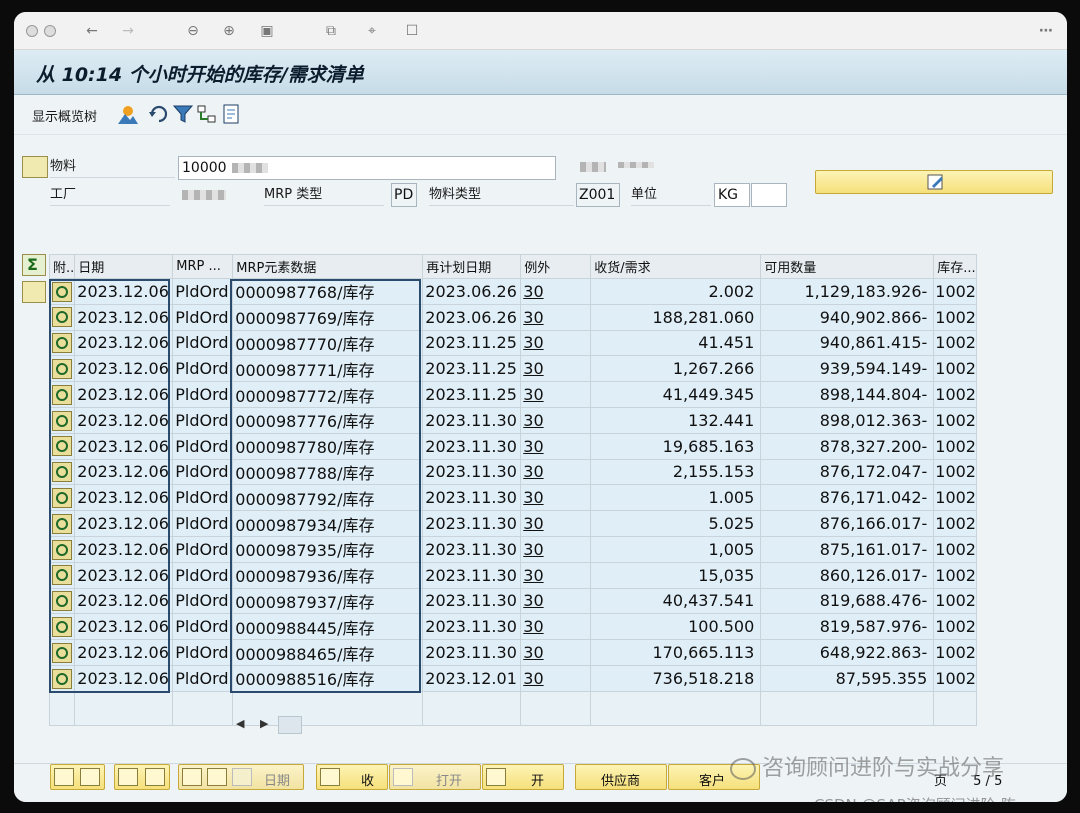  What do you see at coordinates (124, 266) in the screenshot?
I see `column-header-date: 日期` at bounding box center [124, 266].